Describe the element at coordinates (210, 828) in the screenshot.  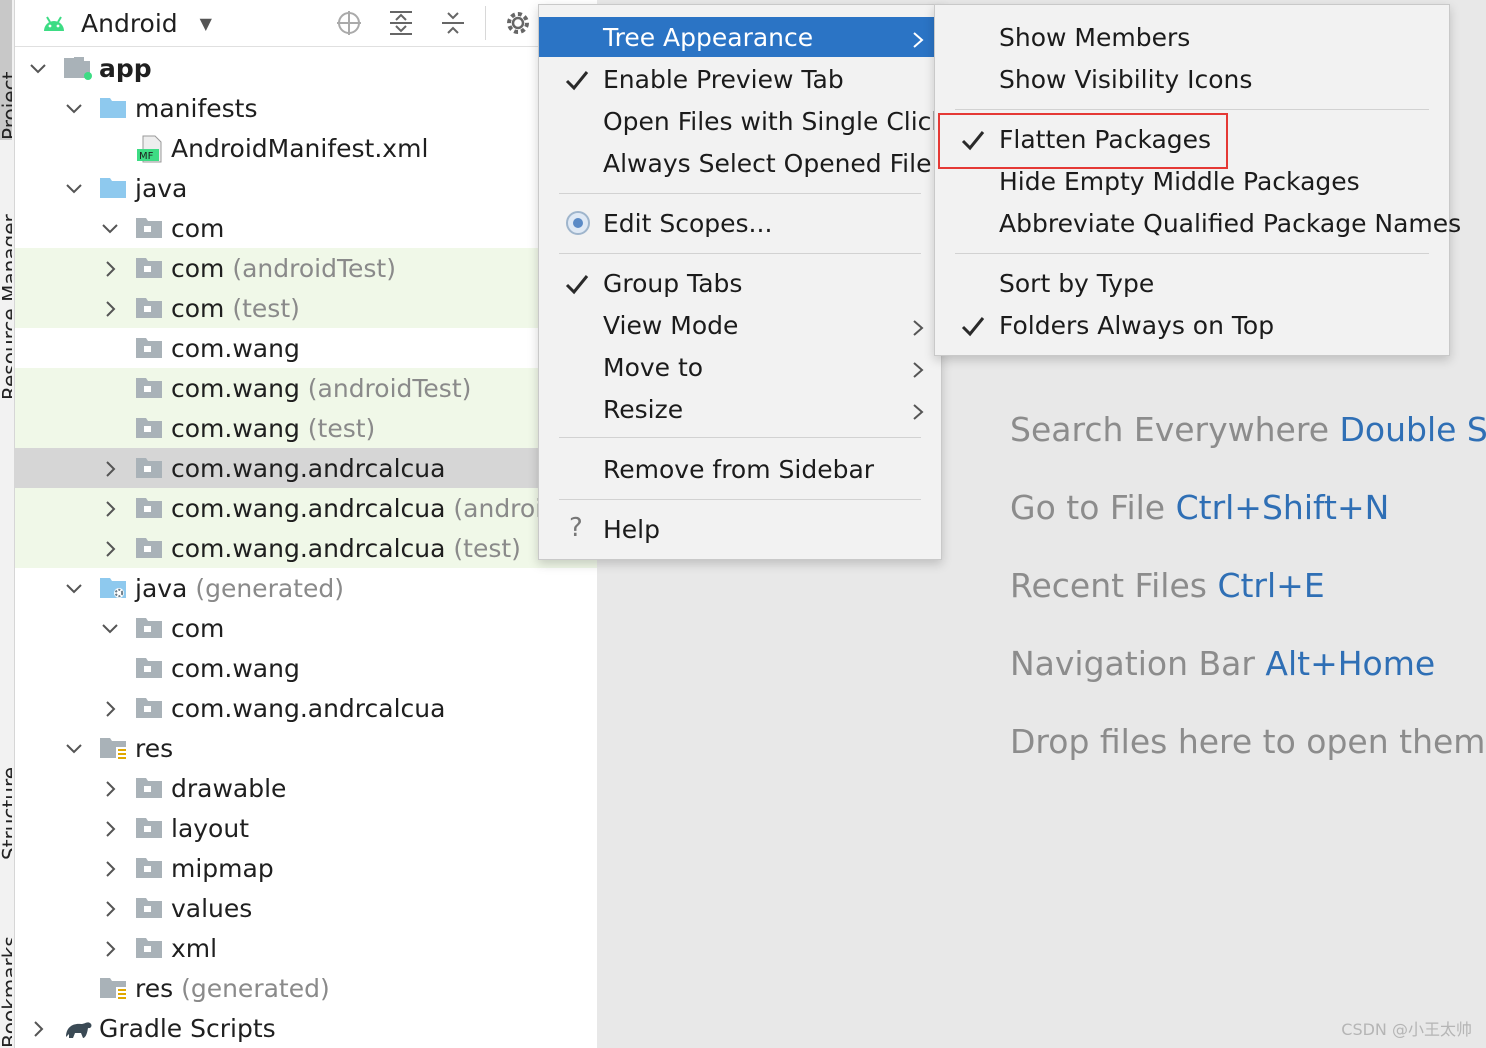
I see `tree-node-label: layout` at that location.